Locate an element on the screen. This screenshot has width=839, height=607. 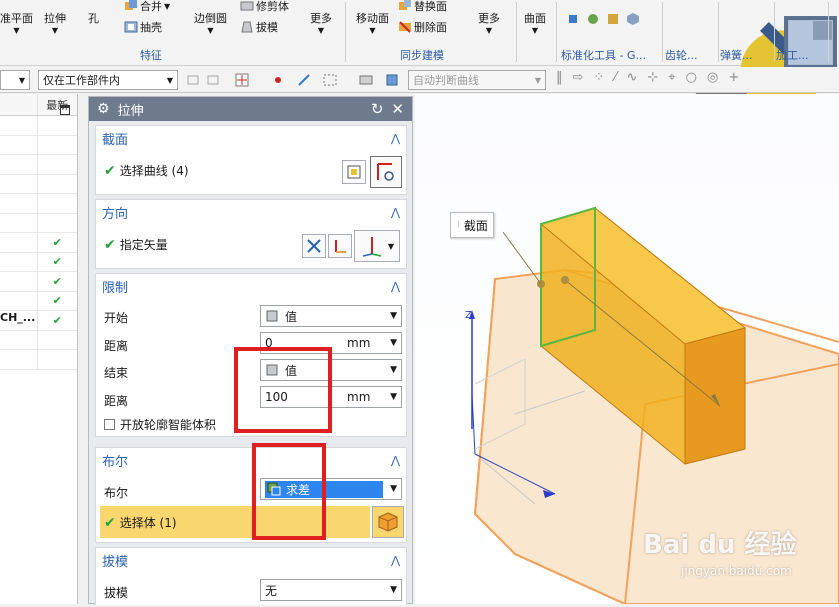
open-profile-checkbox is located at coordinates (109, 424).